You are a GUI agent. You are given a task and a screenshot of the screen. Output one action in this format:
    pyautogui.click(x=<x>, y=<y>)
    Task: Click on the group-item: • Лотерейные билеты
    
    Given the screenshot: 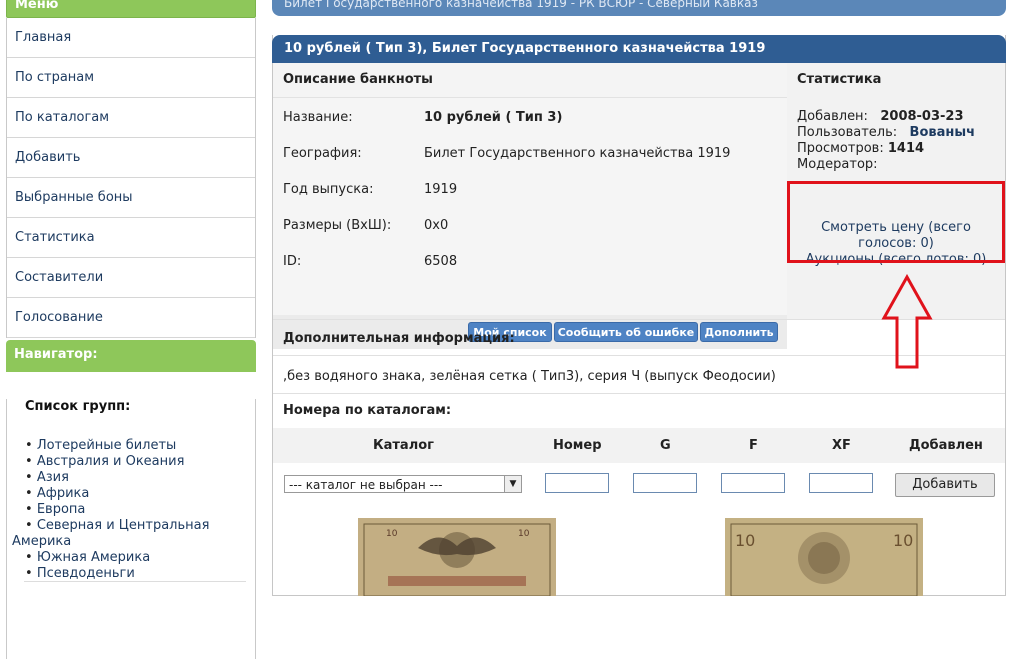 What is the action you would take?
    pyautogui.click(x=140, y=446)
    